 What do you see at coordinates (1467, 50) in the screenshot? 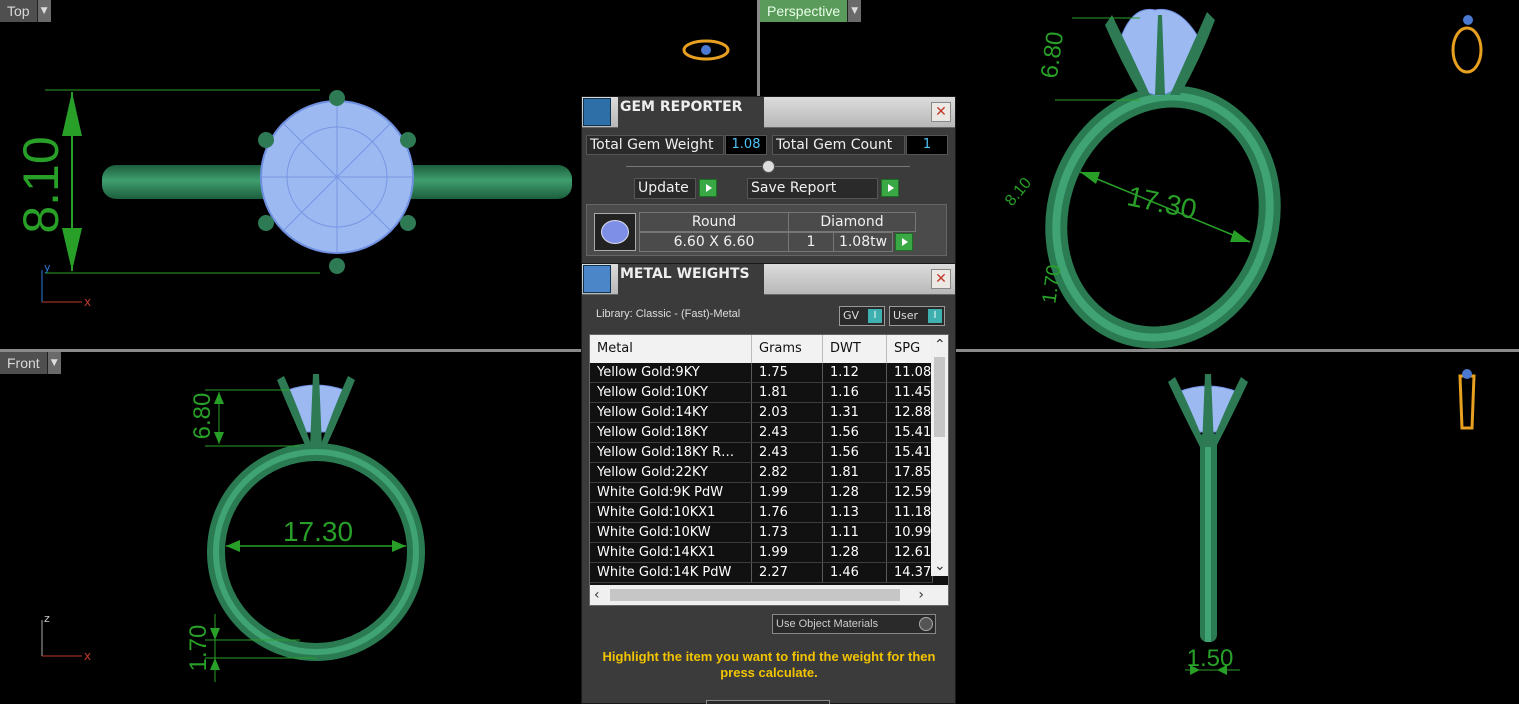
I see `persp-cube-ring-icon` at bounding box center [1467, 50].